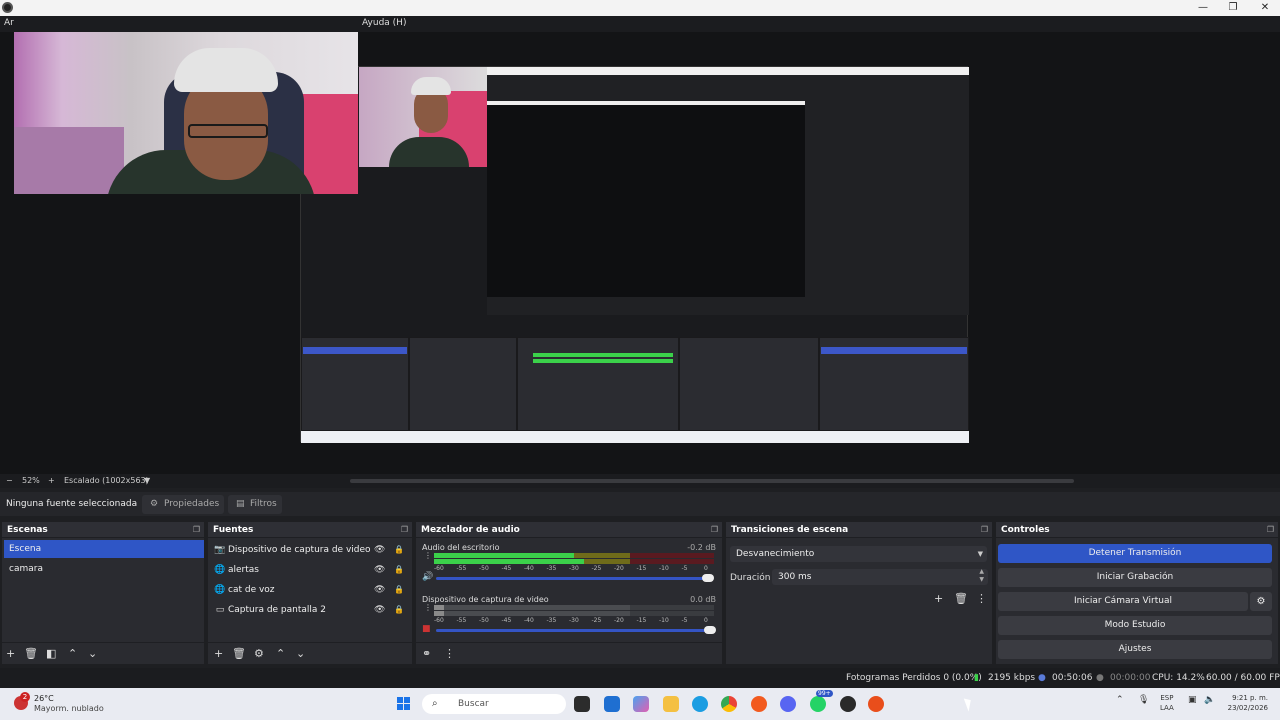  I want to click on chrome-icon, so click(729, 704).